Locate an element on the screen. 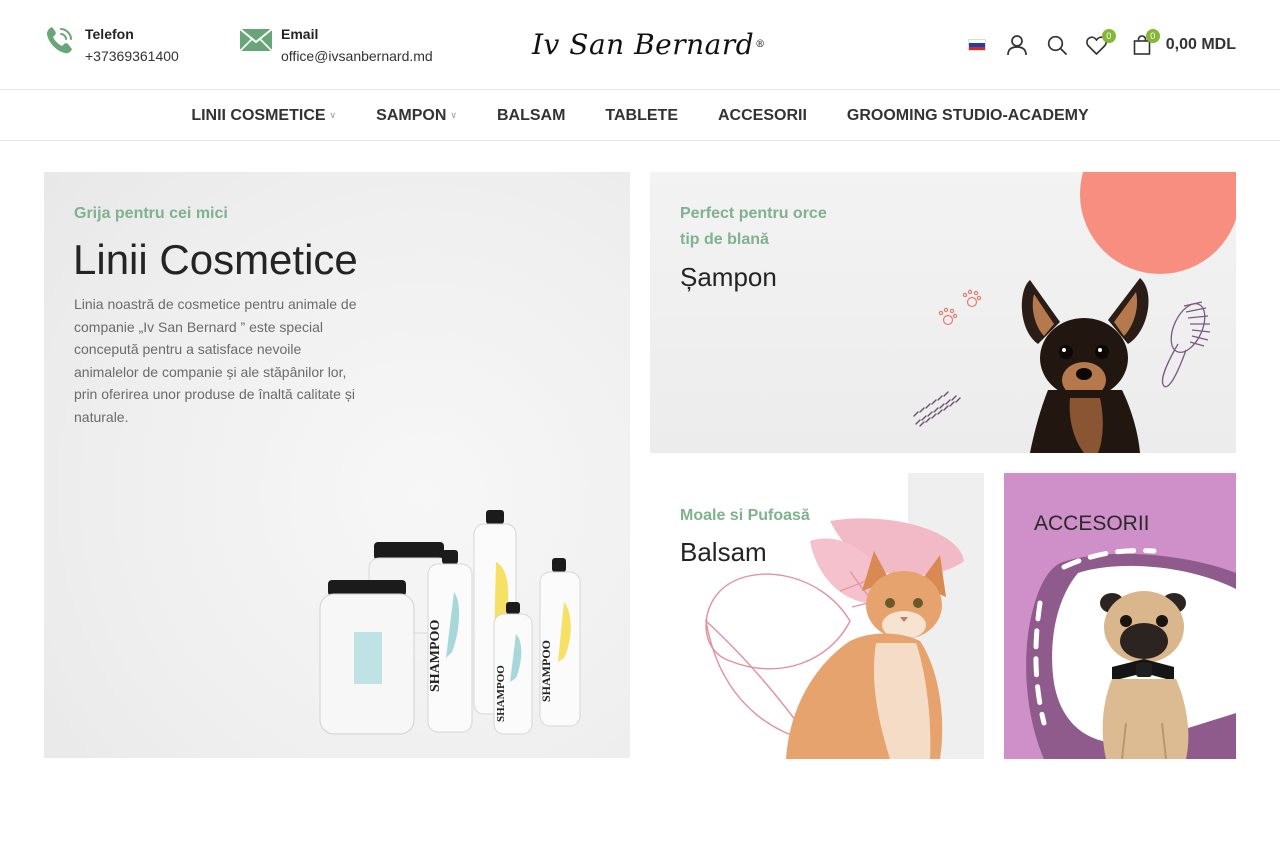 This screenshot has width=1280, height=853. nav-item-label: GROOMING STUDIO-ACADEMY is located at coordinates (967, 115).